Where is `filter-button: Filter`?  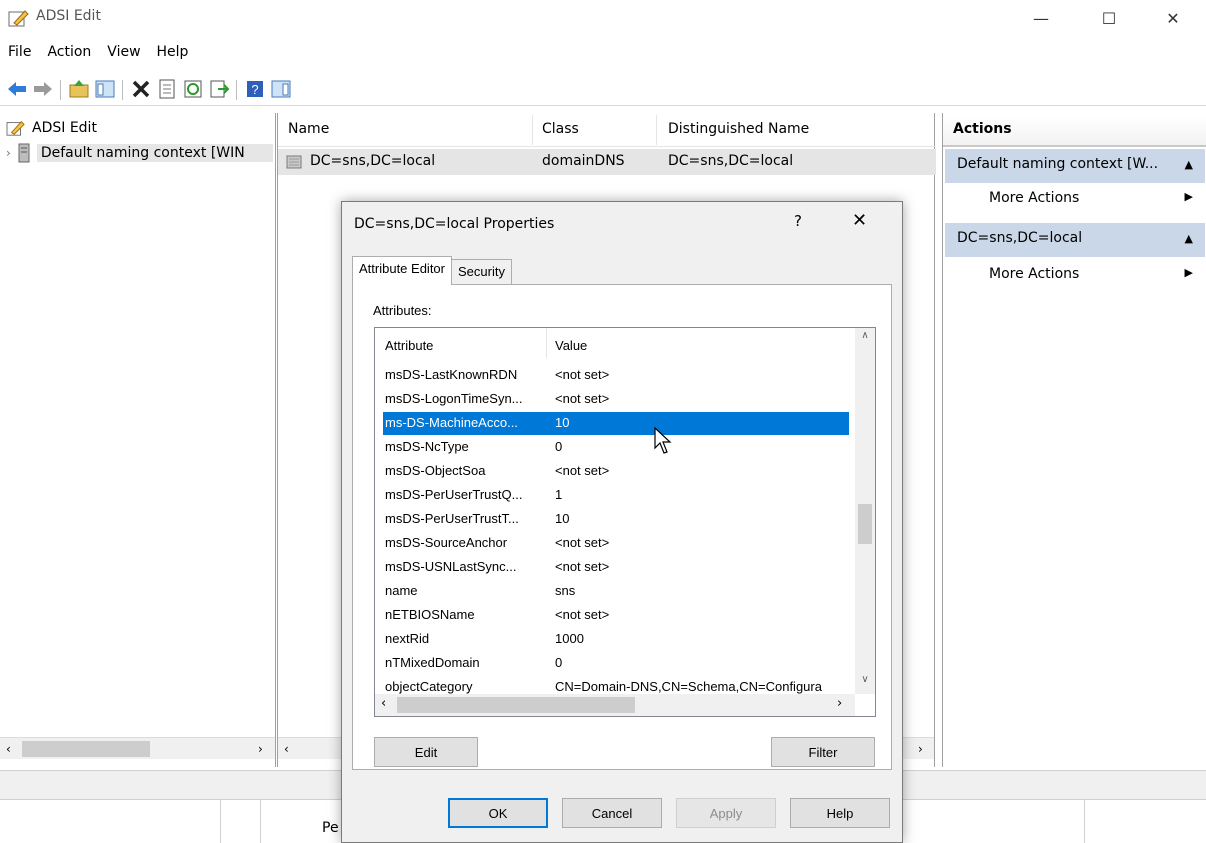
filter-button: Filter is located at coordinates (823, 752).